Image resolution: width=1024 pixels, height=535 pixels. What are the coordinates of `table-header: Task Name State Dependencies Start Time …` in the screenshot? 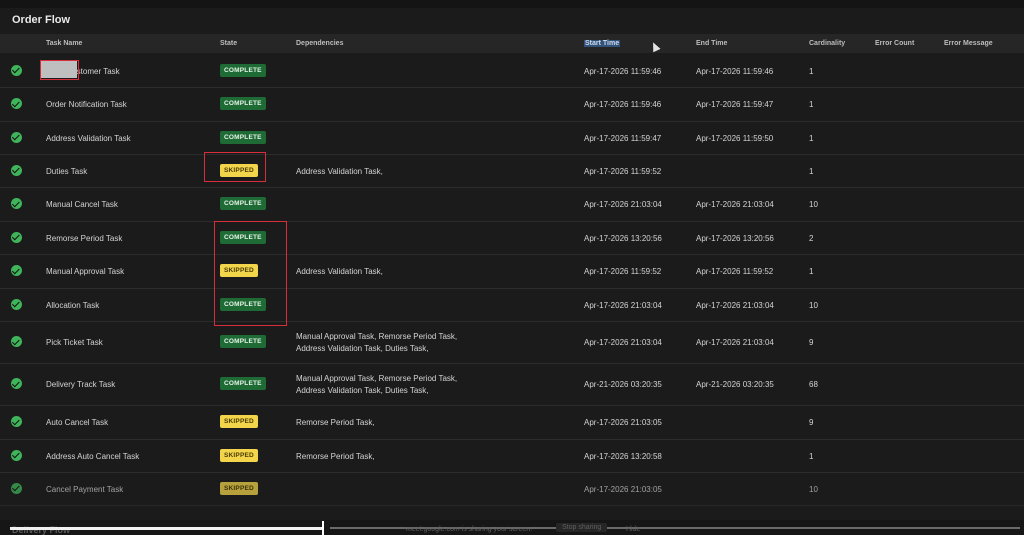 It's located at (512, 43).